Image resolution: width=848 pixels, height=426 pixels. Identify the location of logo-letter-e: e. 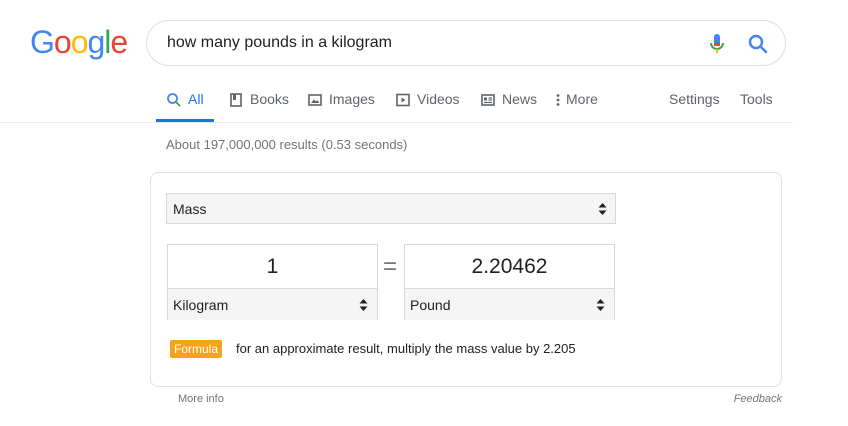
(119, 42).